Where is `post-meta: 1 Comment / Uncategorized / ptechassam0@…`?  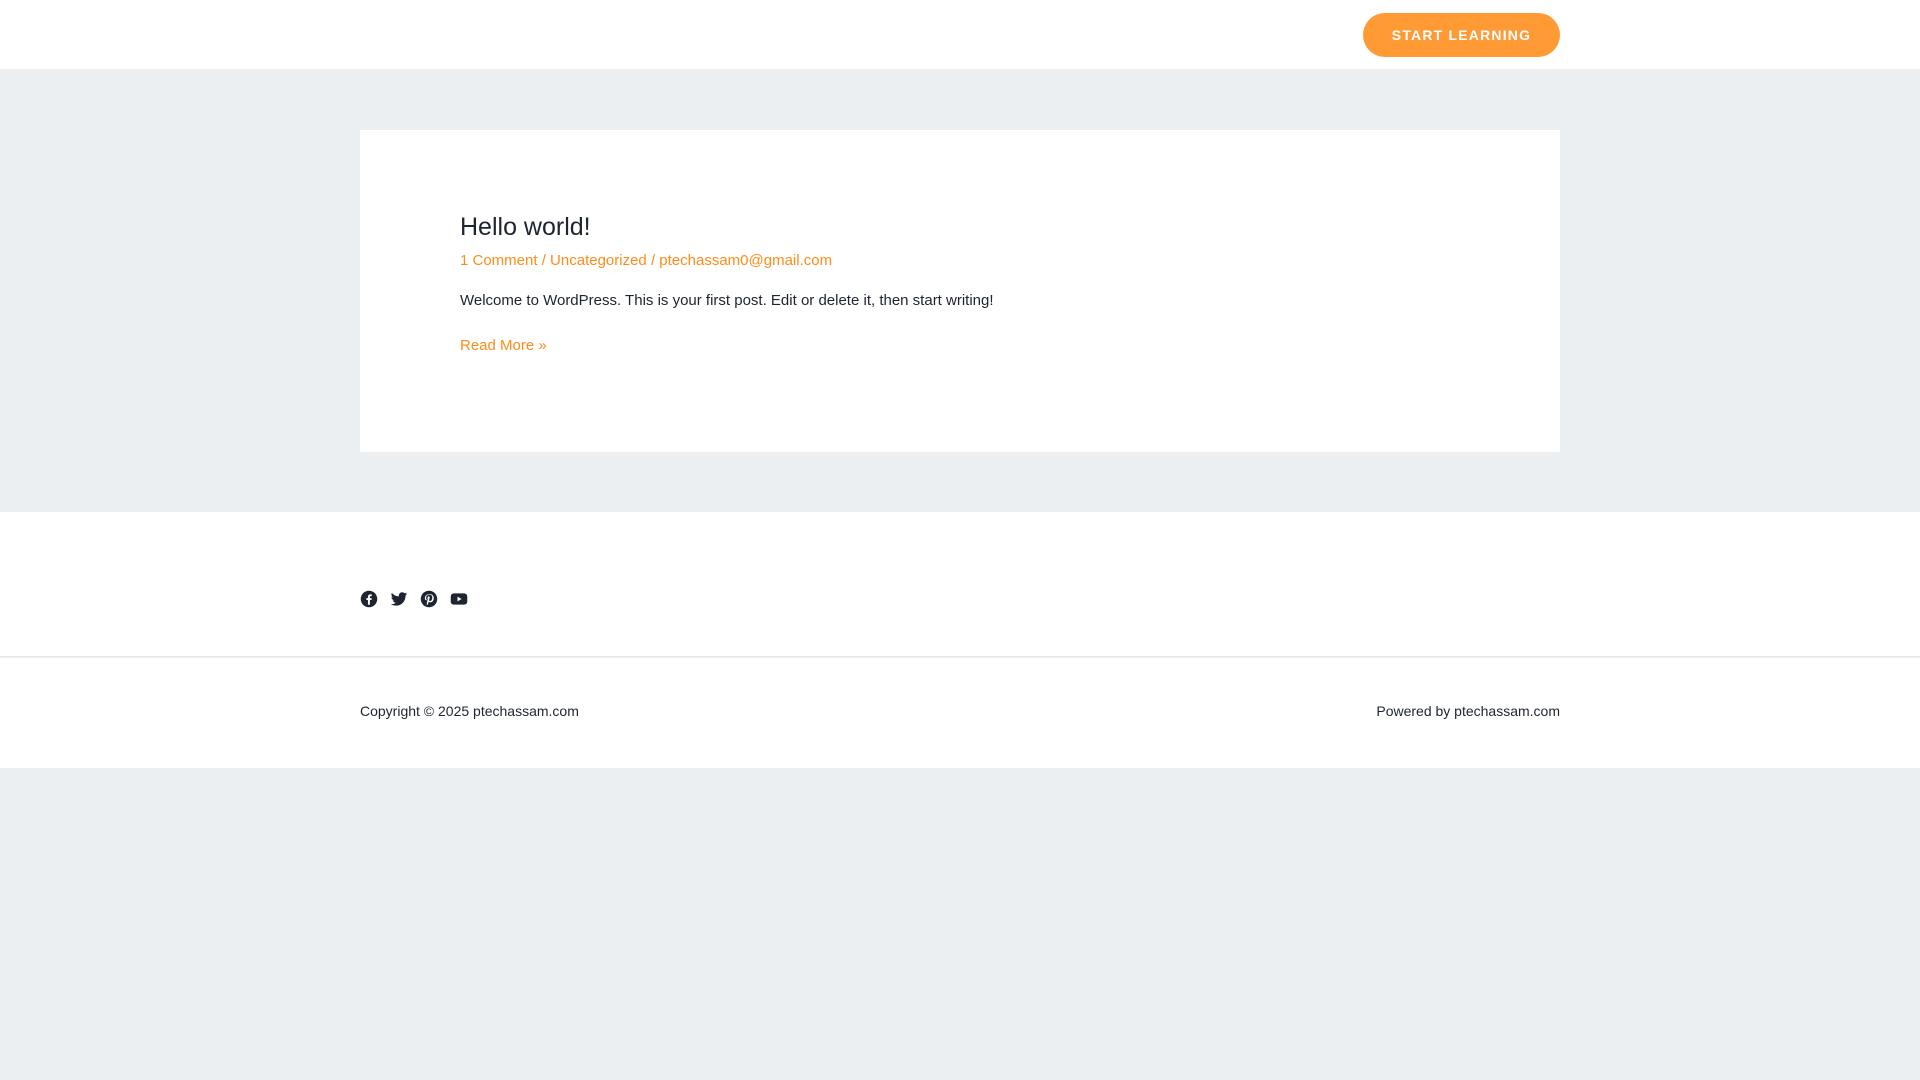 post-meta: 1 Comment / Uncategorized / ptechassam0@… is located at coordinates (646, 260).